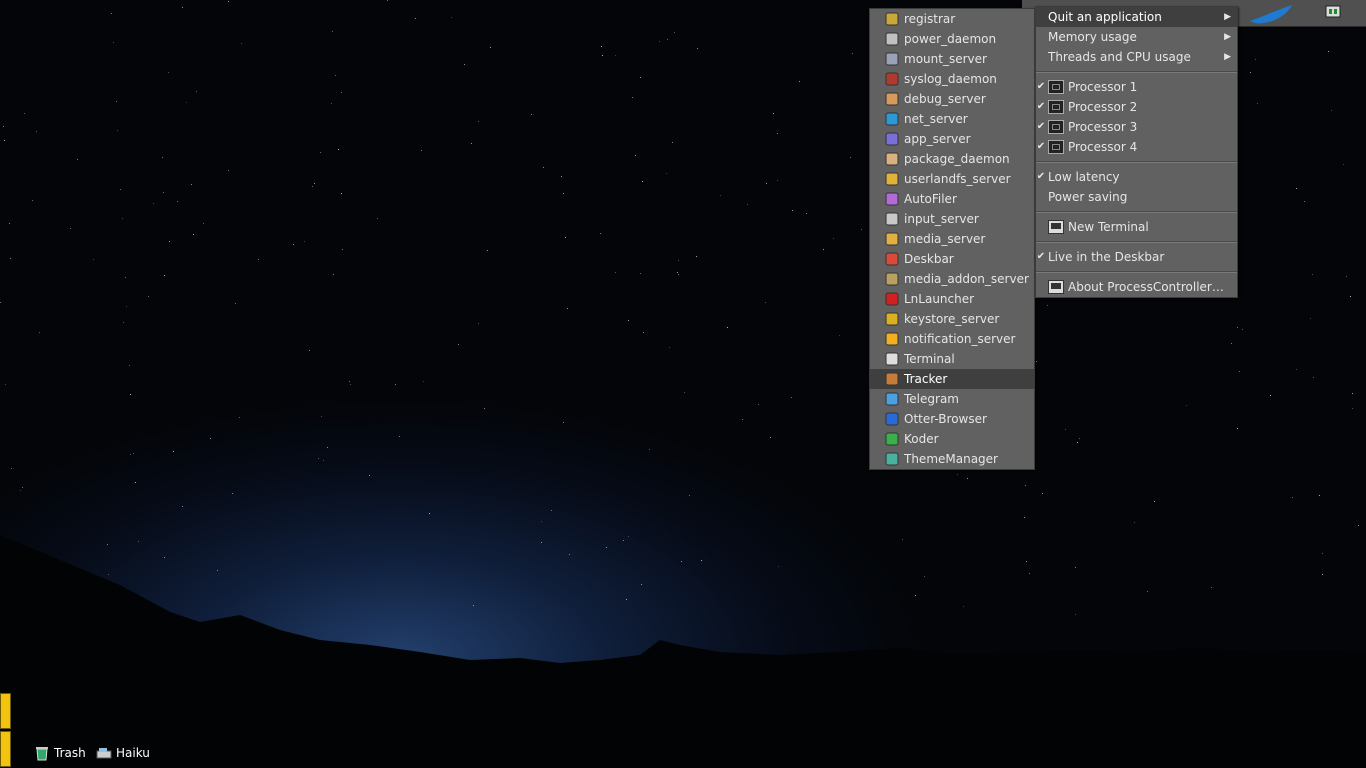 The height and width of the screenshot is (768, 1366). Describe the element at coordinates (892, 279) in the screenshot. I see `media-addon-icon` at that location.